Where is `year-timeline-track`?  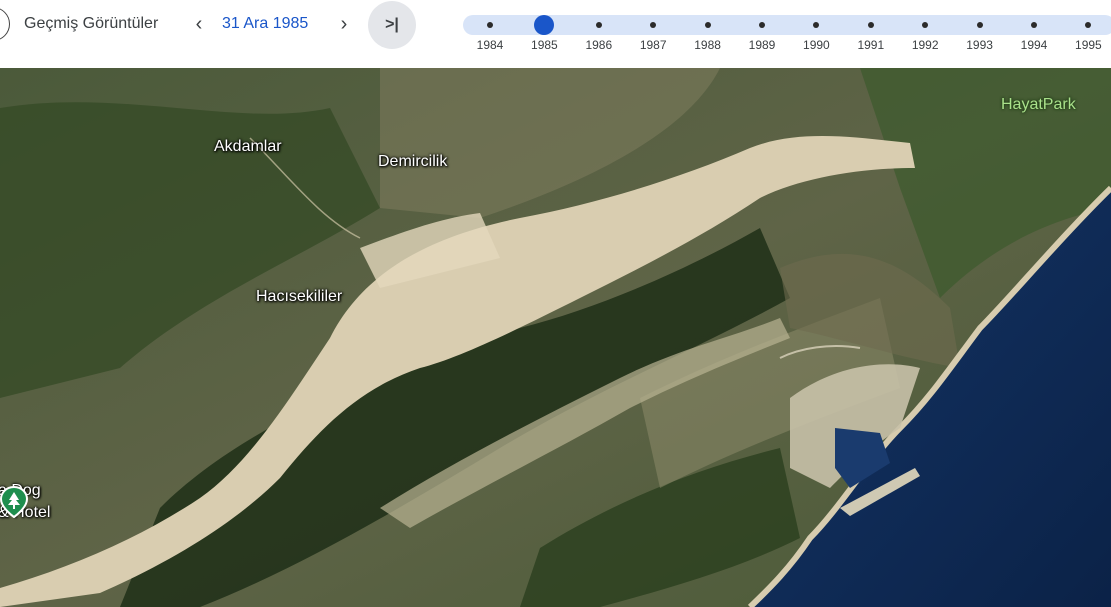
year-timeline-track is located at coordinates (787, 25).